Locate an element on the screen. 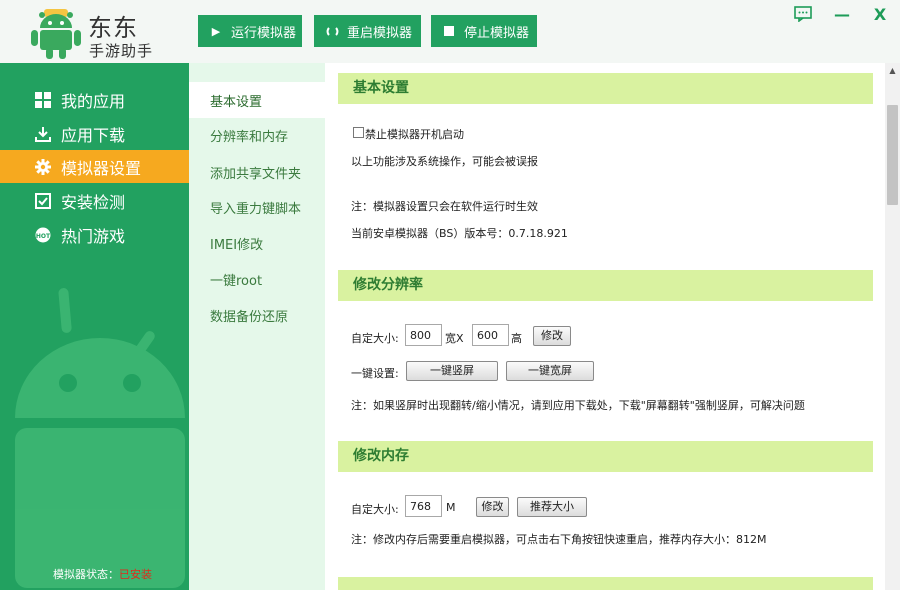 The height and width of the screenshot is (590, 900). next-section-title is located at coordinates (605, 583).